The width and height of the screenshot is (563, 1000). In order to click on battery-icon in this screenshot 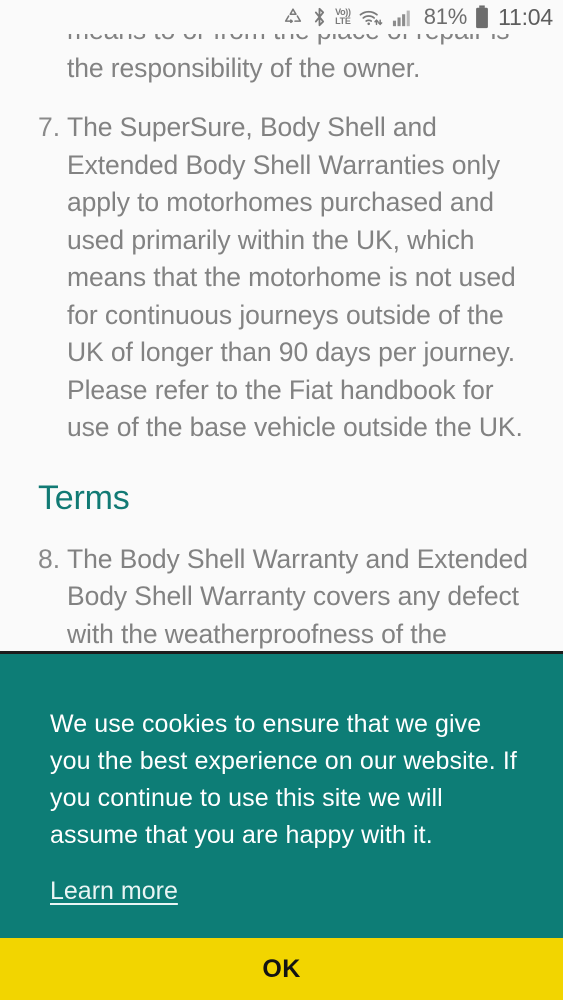, I will do `click(482, 17)`.